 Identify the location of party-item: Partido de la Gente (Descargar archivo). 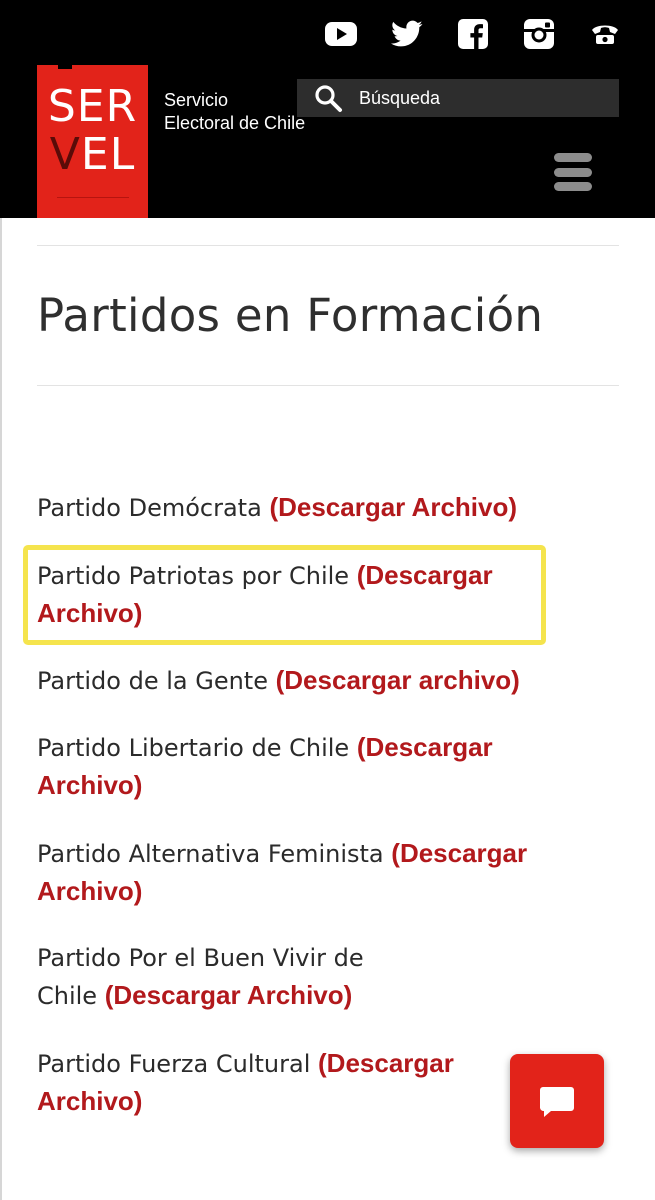
(317, 681).